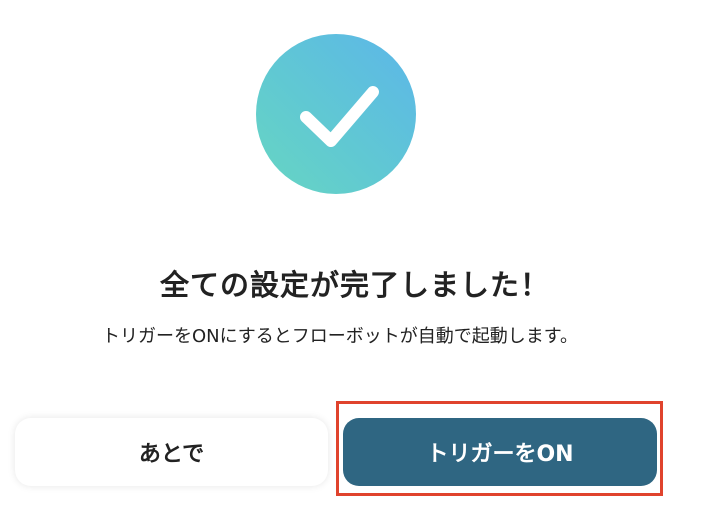 The width and height of the screenshot is (710, 516). What do you see at coordinates (339, 336) in the screenshot?
I see `dialog-message: トリガーをONにするとフローボットが自動で起動します。` at bounding box center [339, 336].